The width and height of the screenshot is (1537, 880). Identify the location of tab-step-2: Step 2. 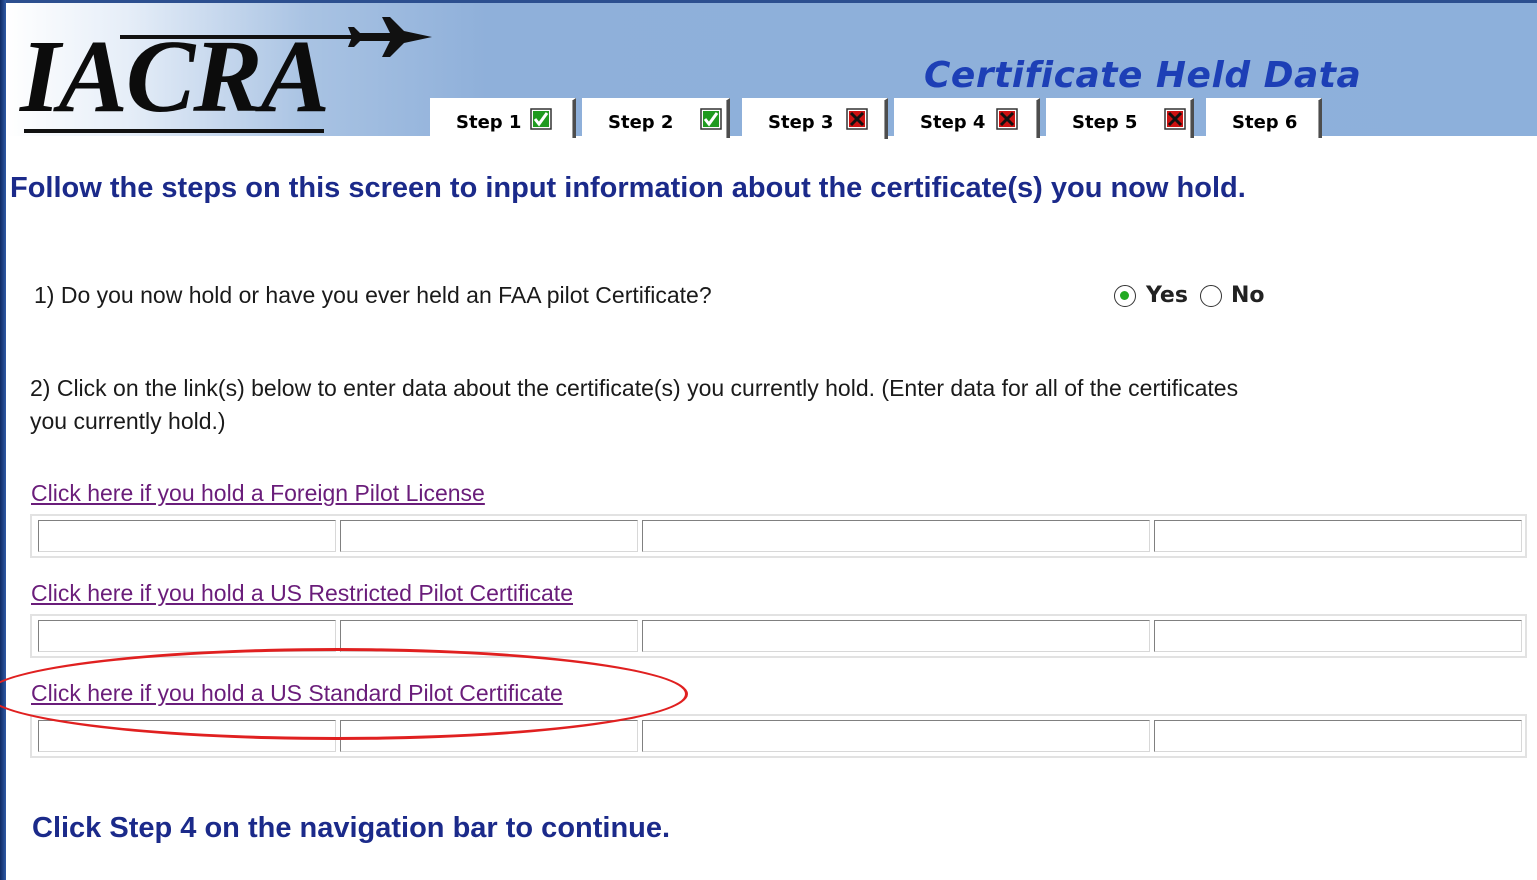
(656, 118).